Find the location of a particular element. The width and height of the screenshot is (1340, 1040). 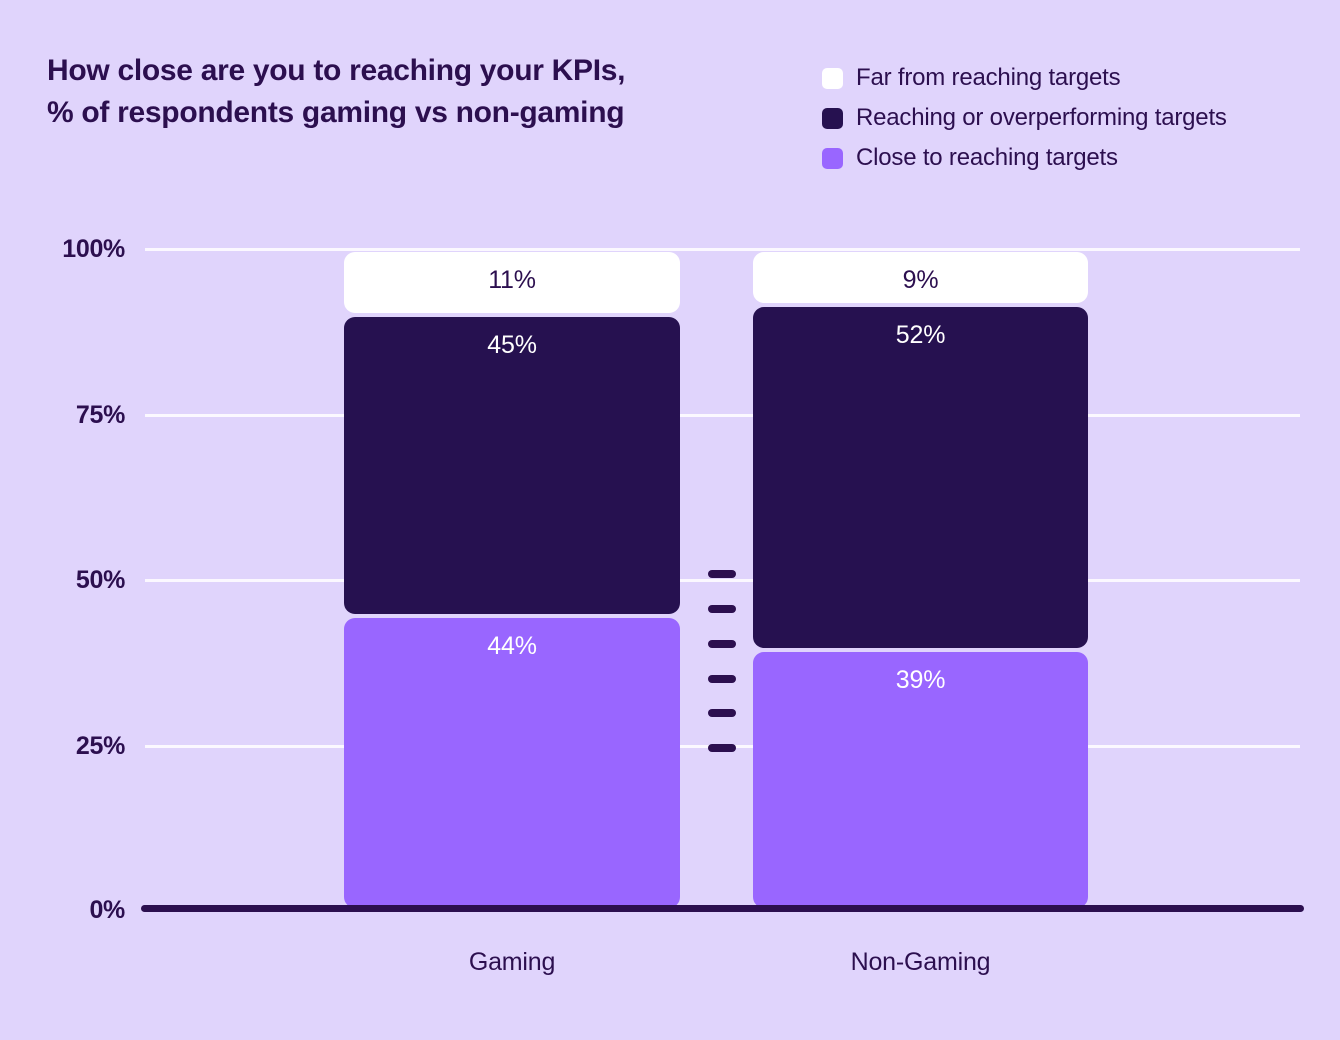

legend-swatch-icon-close-to-reaching-targets is located at coordinates (832, 158).